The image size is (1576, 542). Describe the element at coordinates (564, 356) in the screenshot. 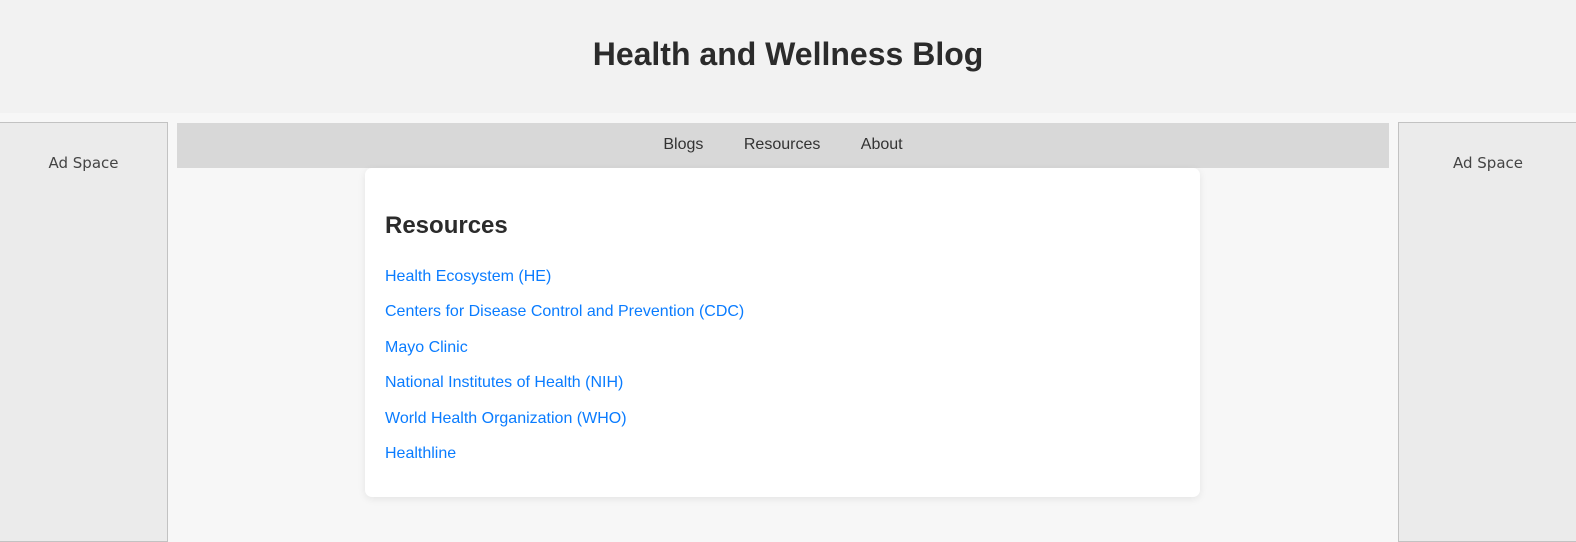

I see `list-item: Mayo Clinic` at that location.